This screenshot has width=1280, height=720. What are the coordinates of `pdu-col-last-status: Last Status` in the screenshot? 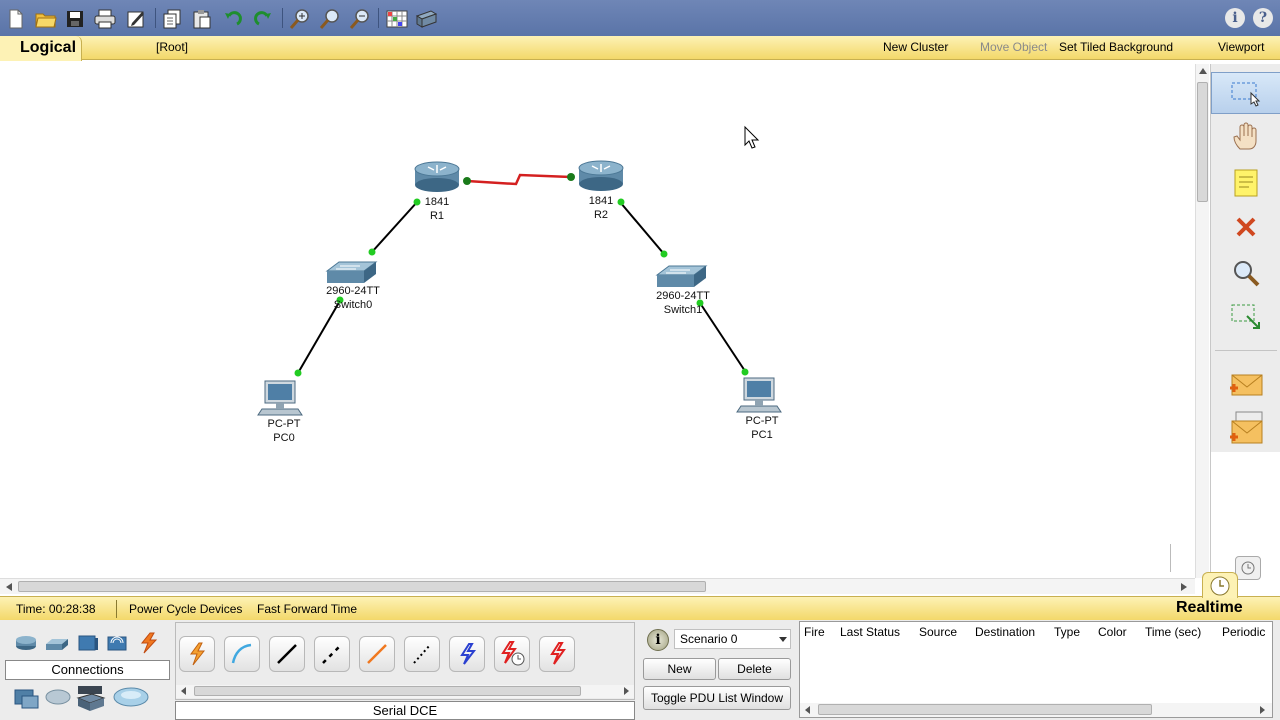 It's located at (870, 632).